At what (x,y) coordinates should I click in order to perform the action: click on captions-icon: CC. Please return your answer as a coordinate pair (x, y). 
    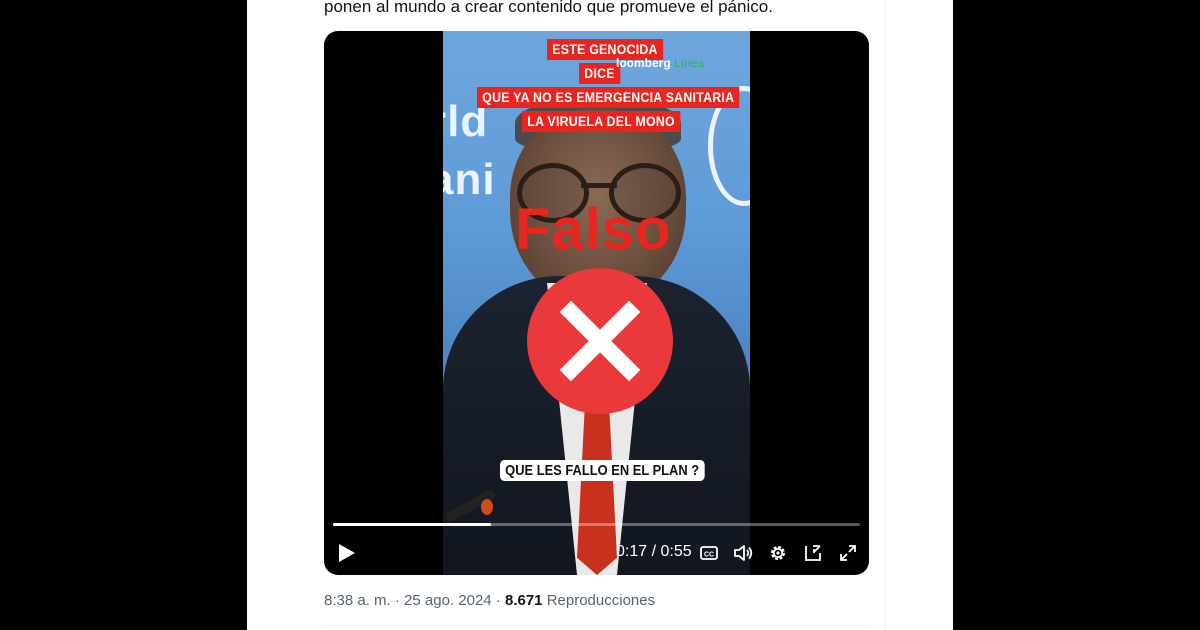
    Looking at the image, I should click on (709, 553).